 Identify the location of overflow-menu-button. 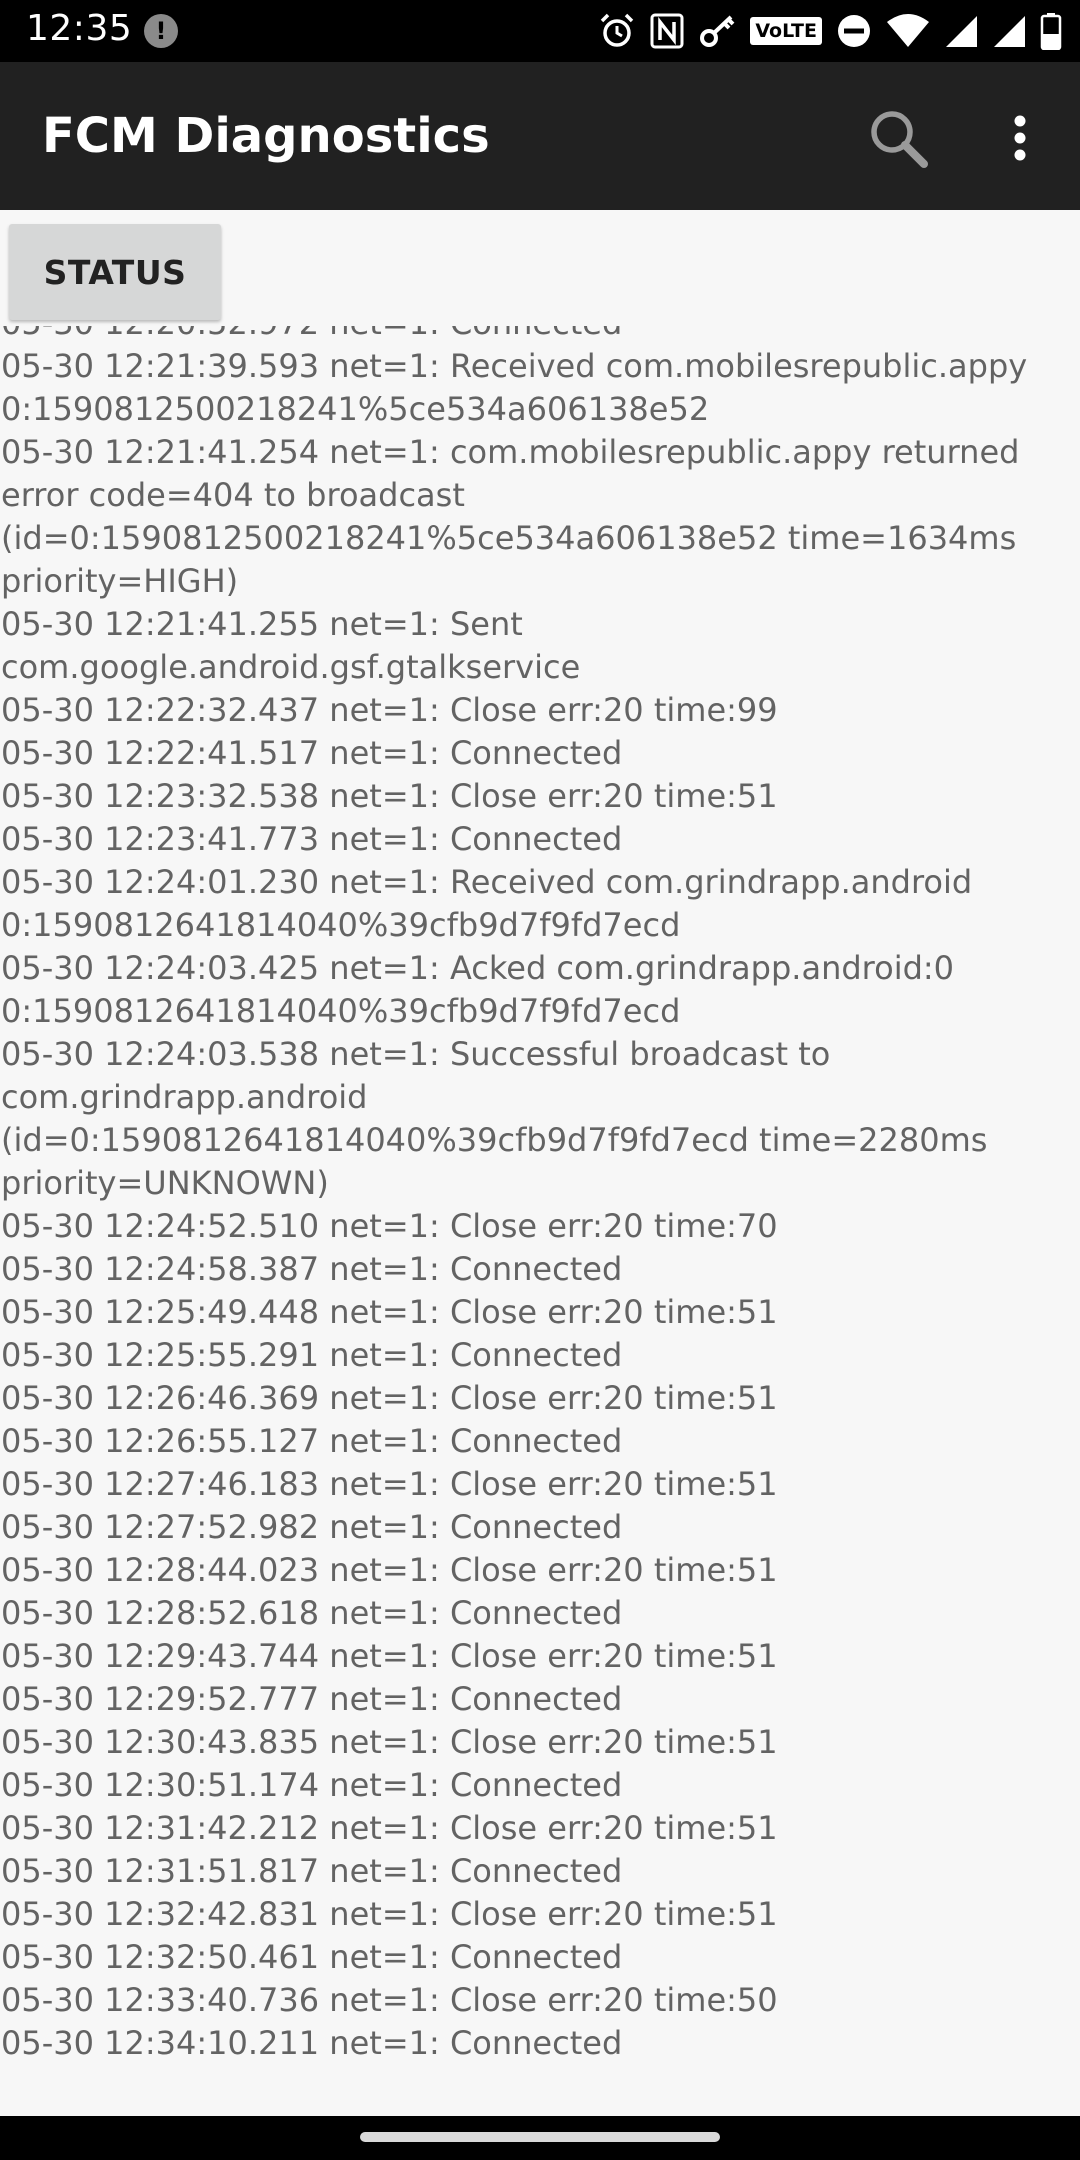
(1020, 138).